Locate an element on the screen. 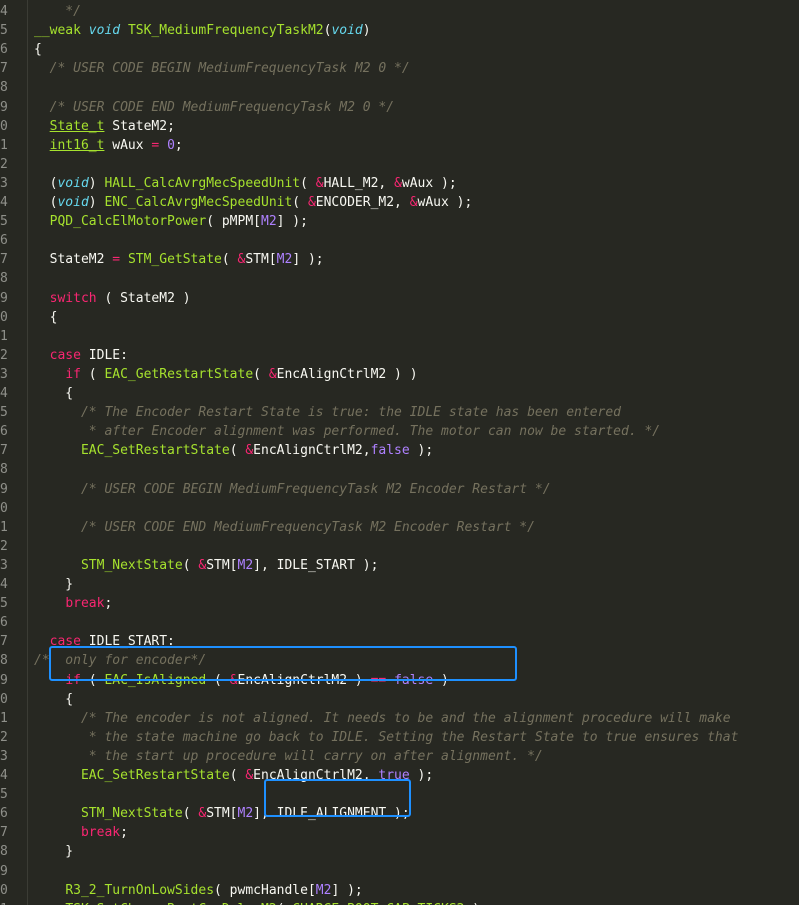  code-line: 5 is located at coordinates (399, 794).